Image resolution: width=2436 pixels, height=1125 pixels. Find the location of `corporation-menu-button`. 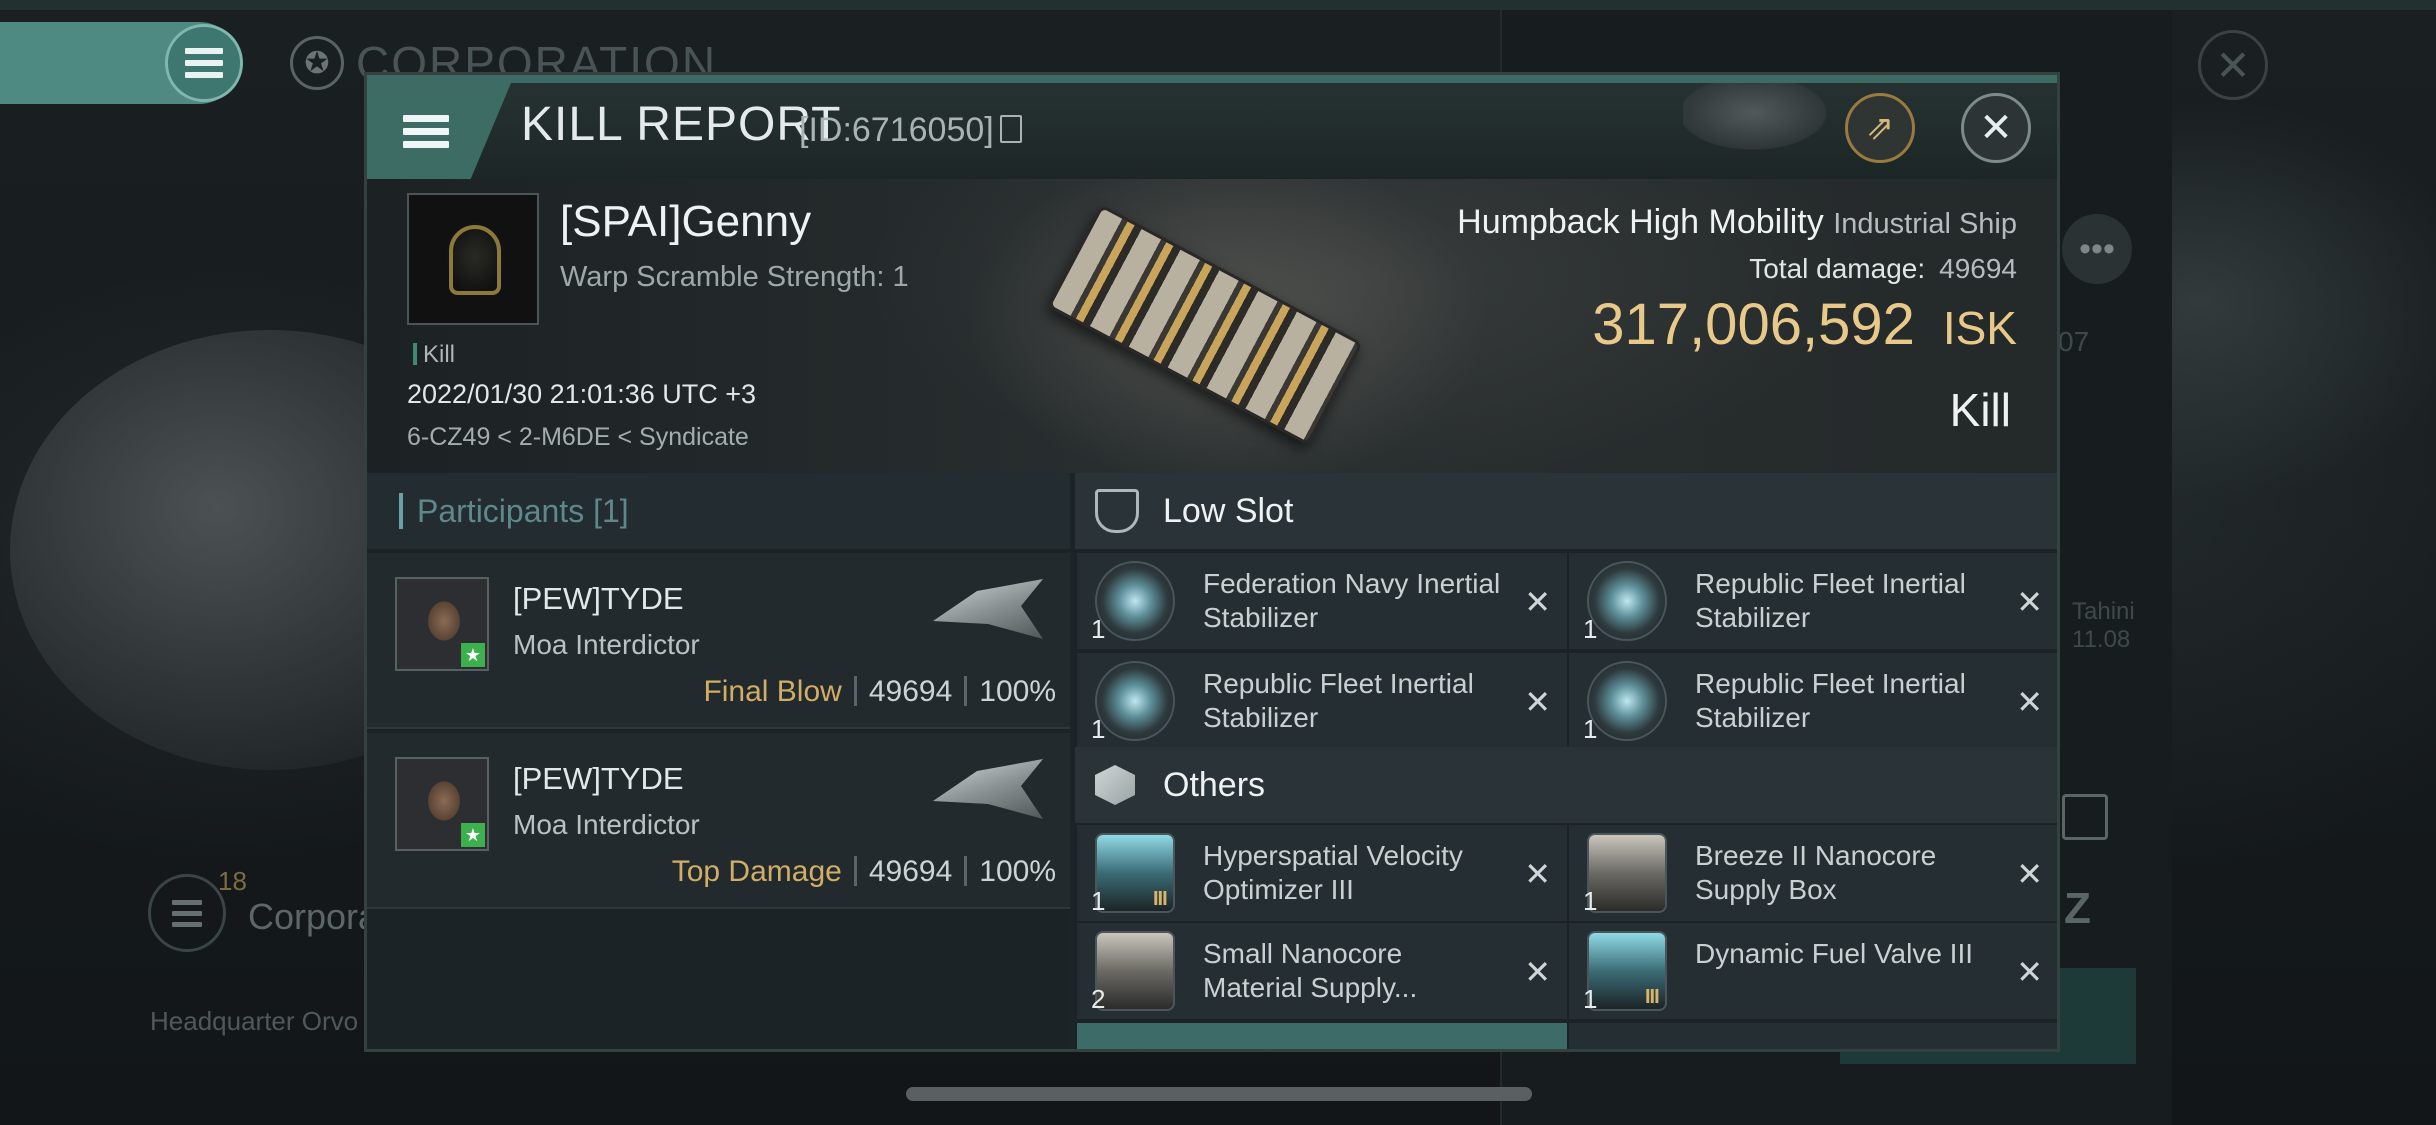

corporation-menu-button is located at coordinates (187, 913).